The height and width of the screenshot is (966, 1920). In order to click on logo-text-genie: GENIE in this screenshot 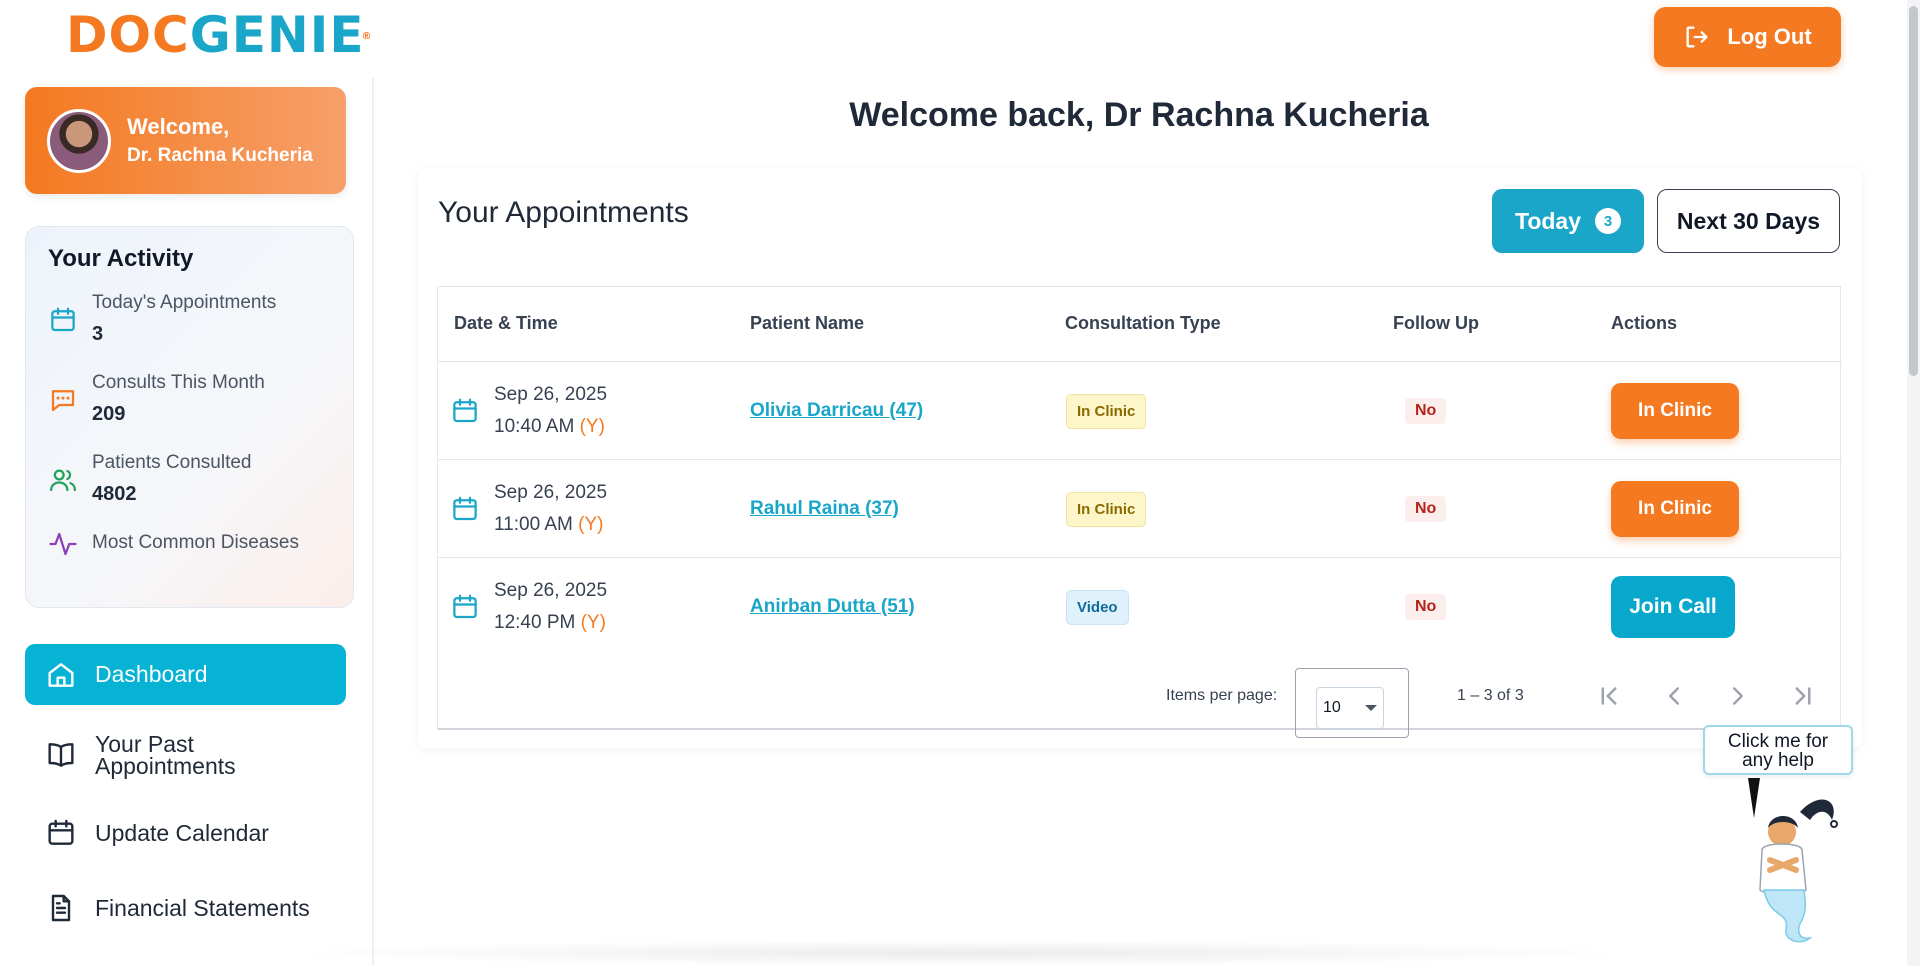, I will do `click(277, 35)`.